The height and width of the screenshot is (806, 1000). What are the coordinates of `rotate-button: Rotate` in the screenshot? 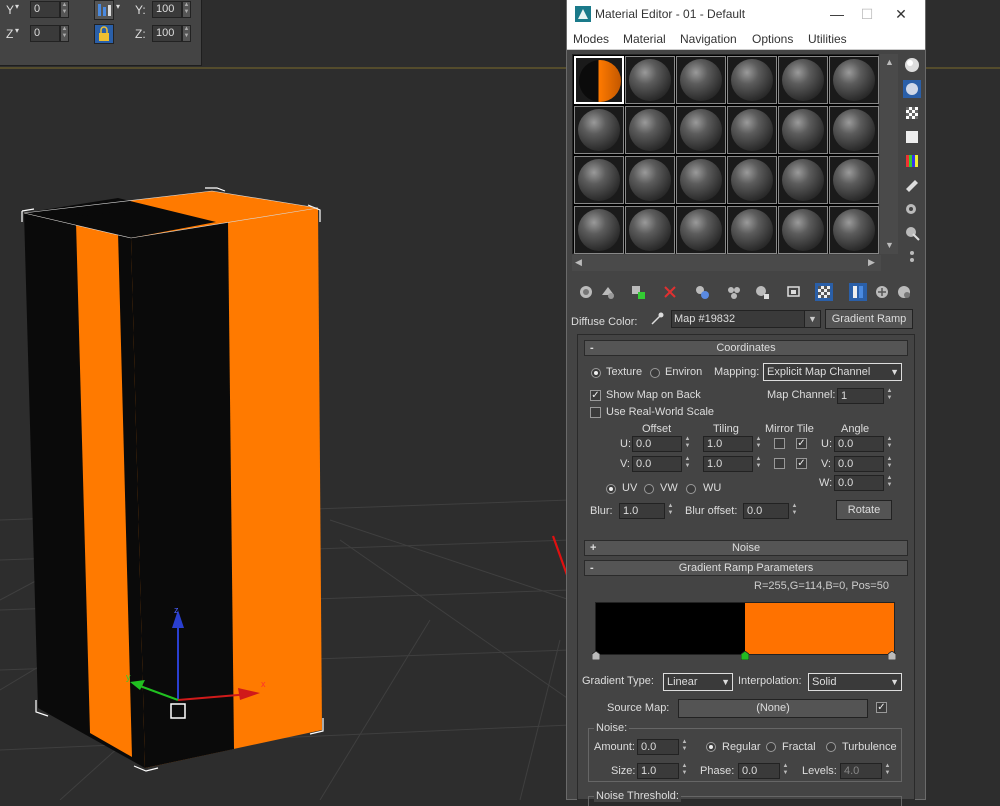 It's located at (864, 510).